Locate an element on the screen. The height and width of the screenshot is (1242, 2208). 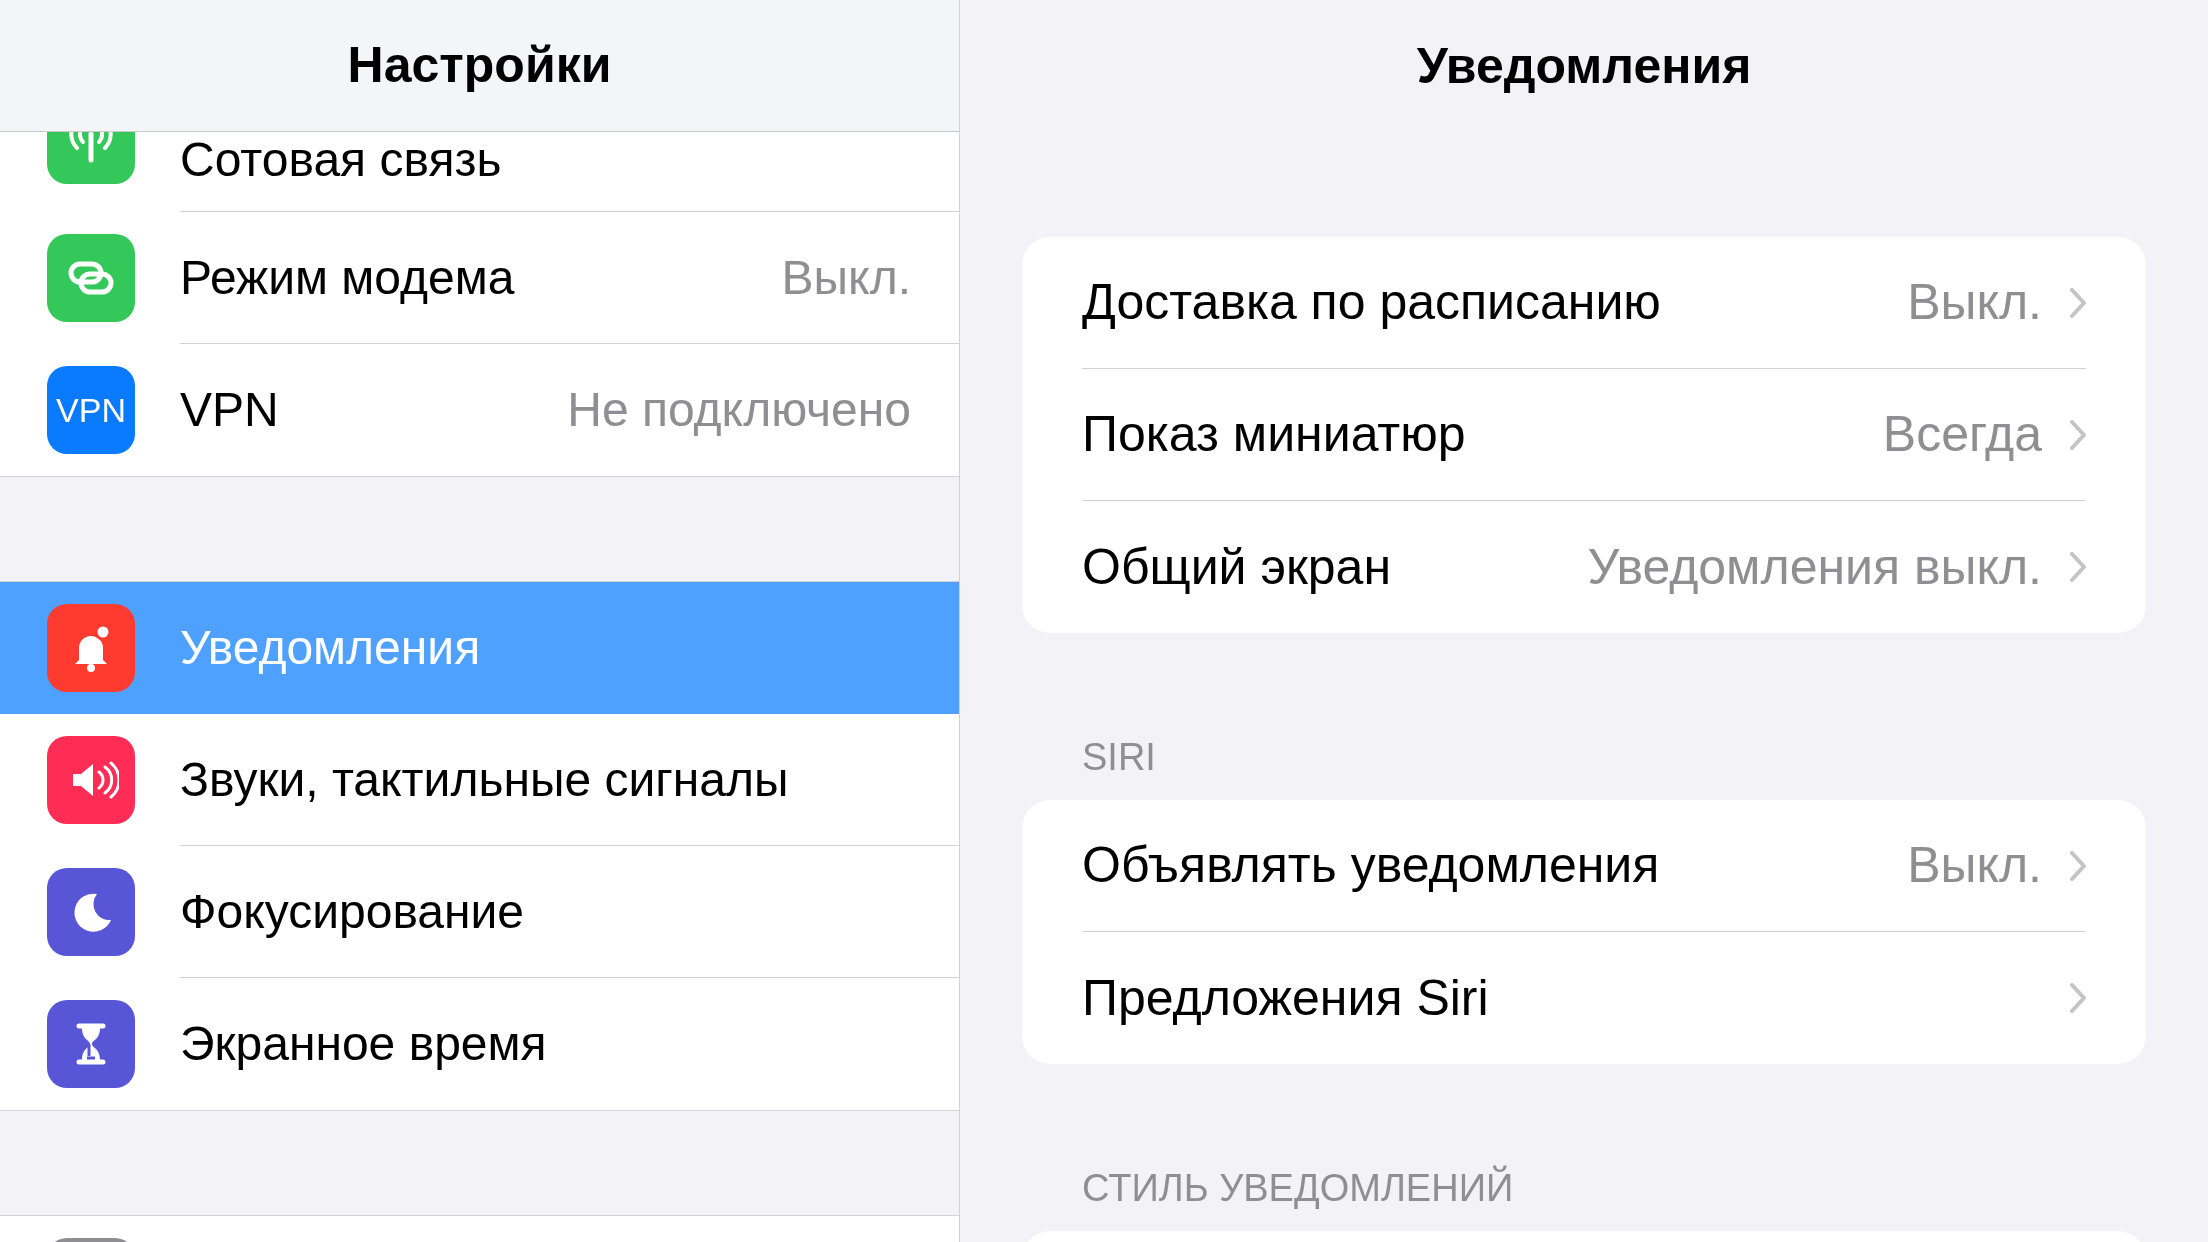
settings-row: Предложения Siri is located at coordinates (1614, 998).